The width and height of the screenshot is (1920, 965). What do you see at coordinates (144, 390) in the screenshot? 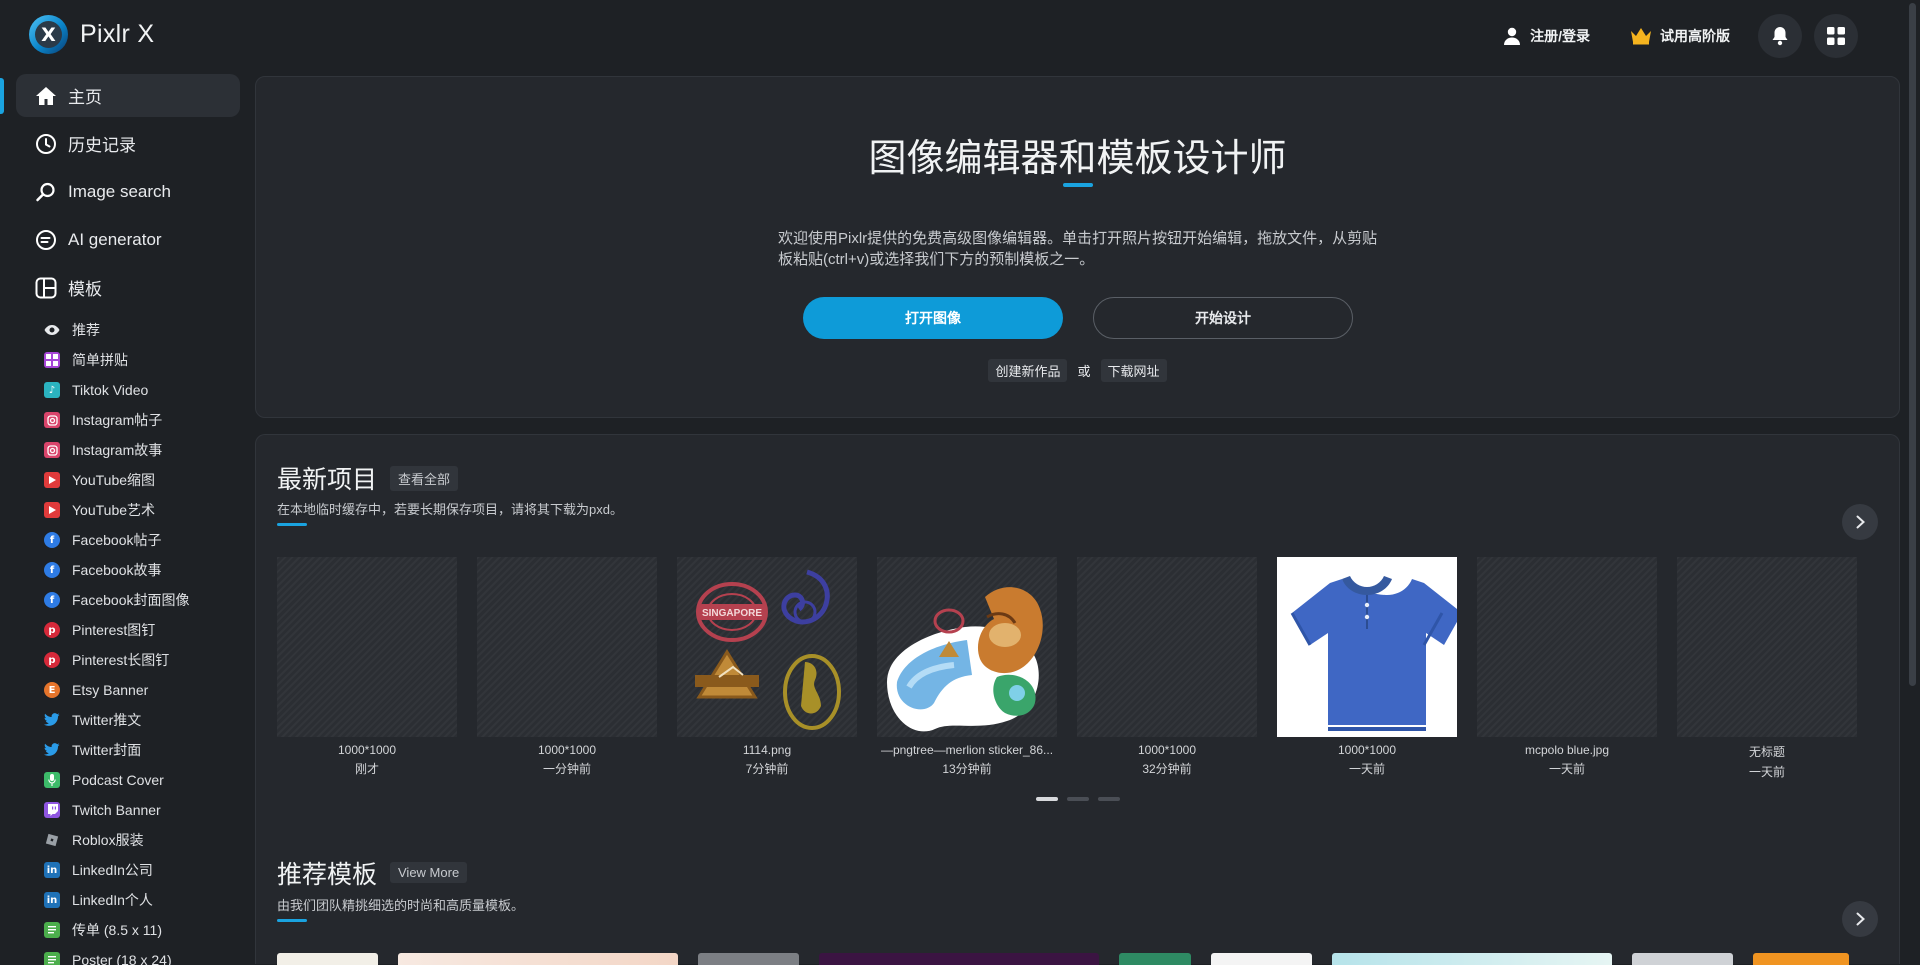
I see `template-item-tiktok: ♪ Tiktok Video` at bounding box center [144, 390].